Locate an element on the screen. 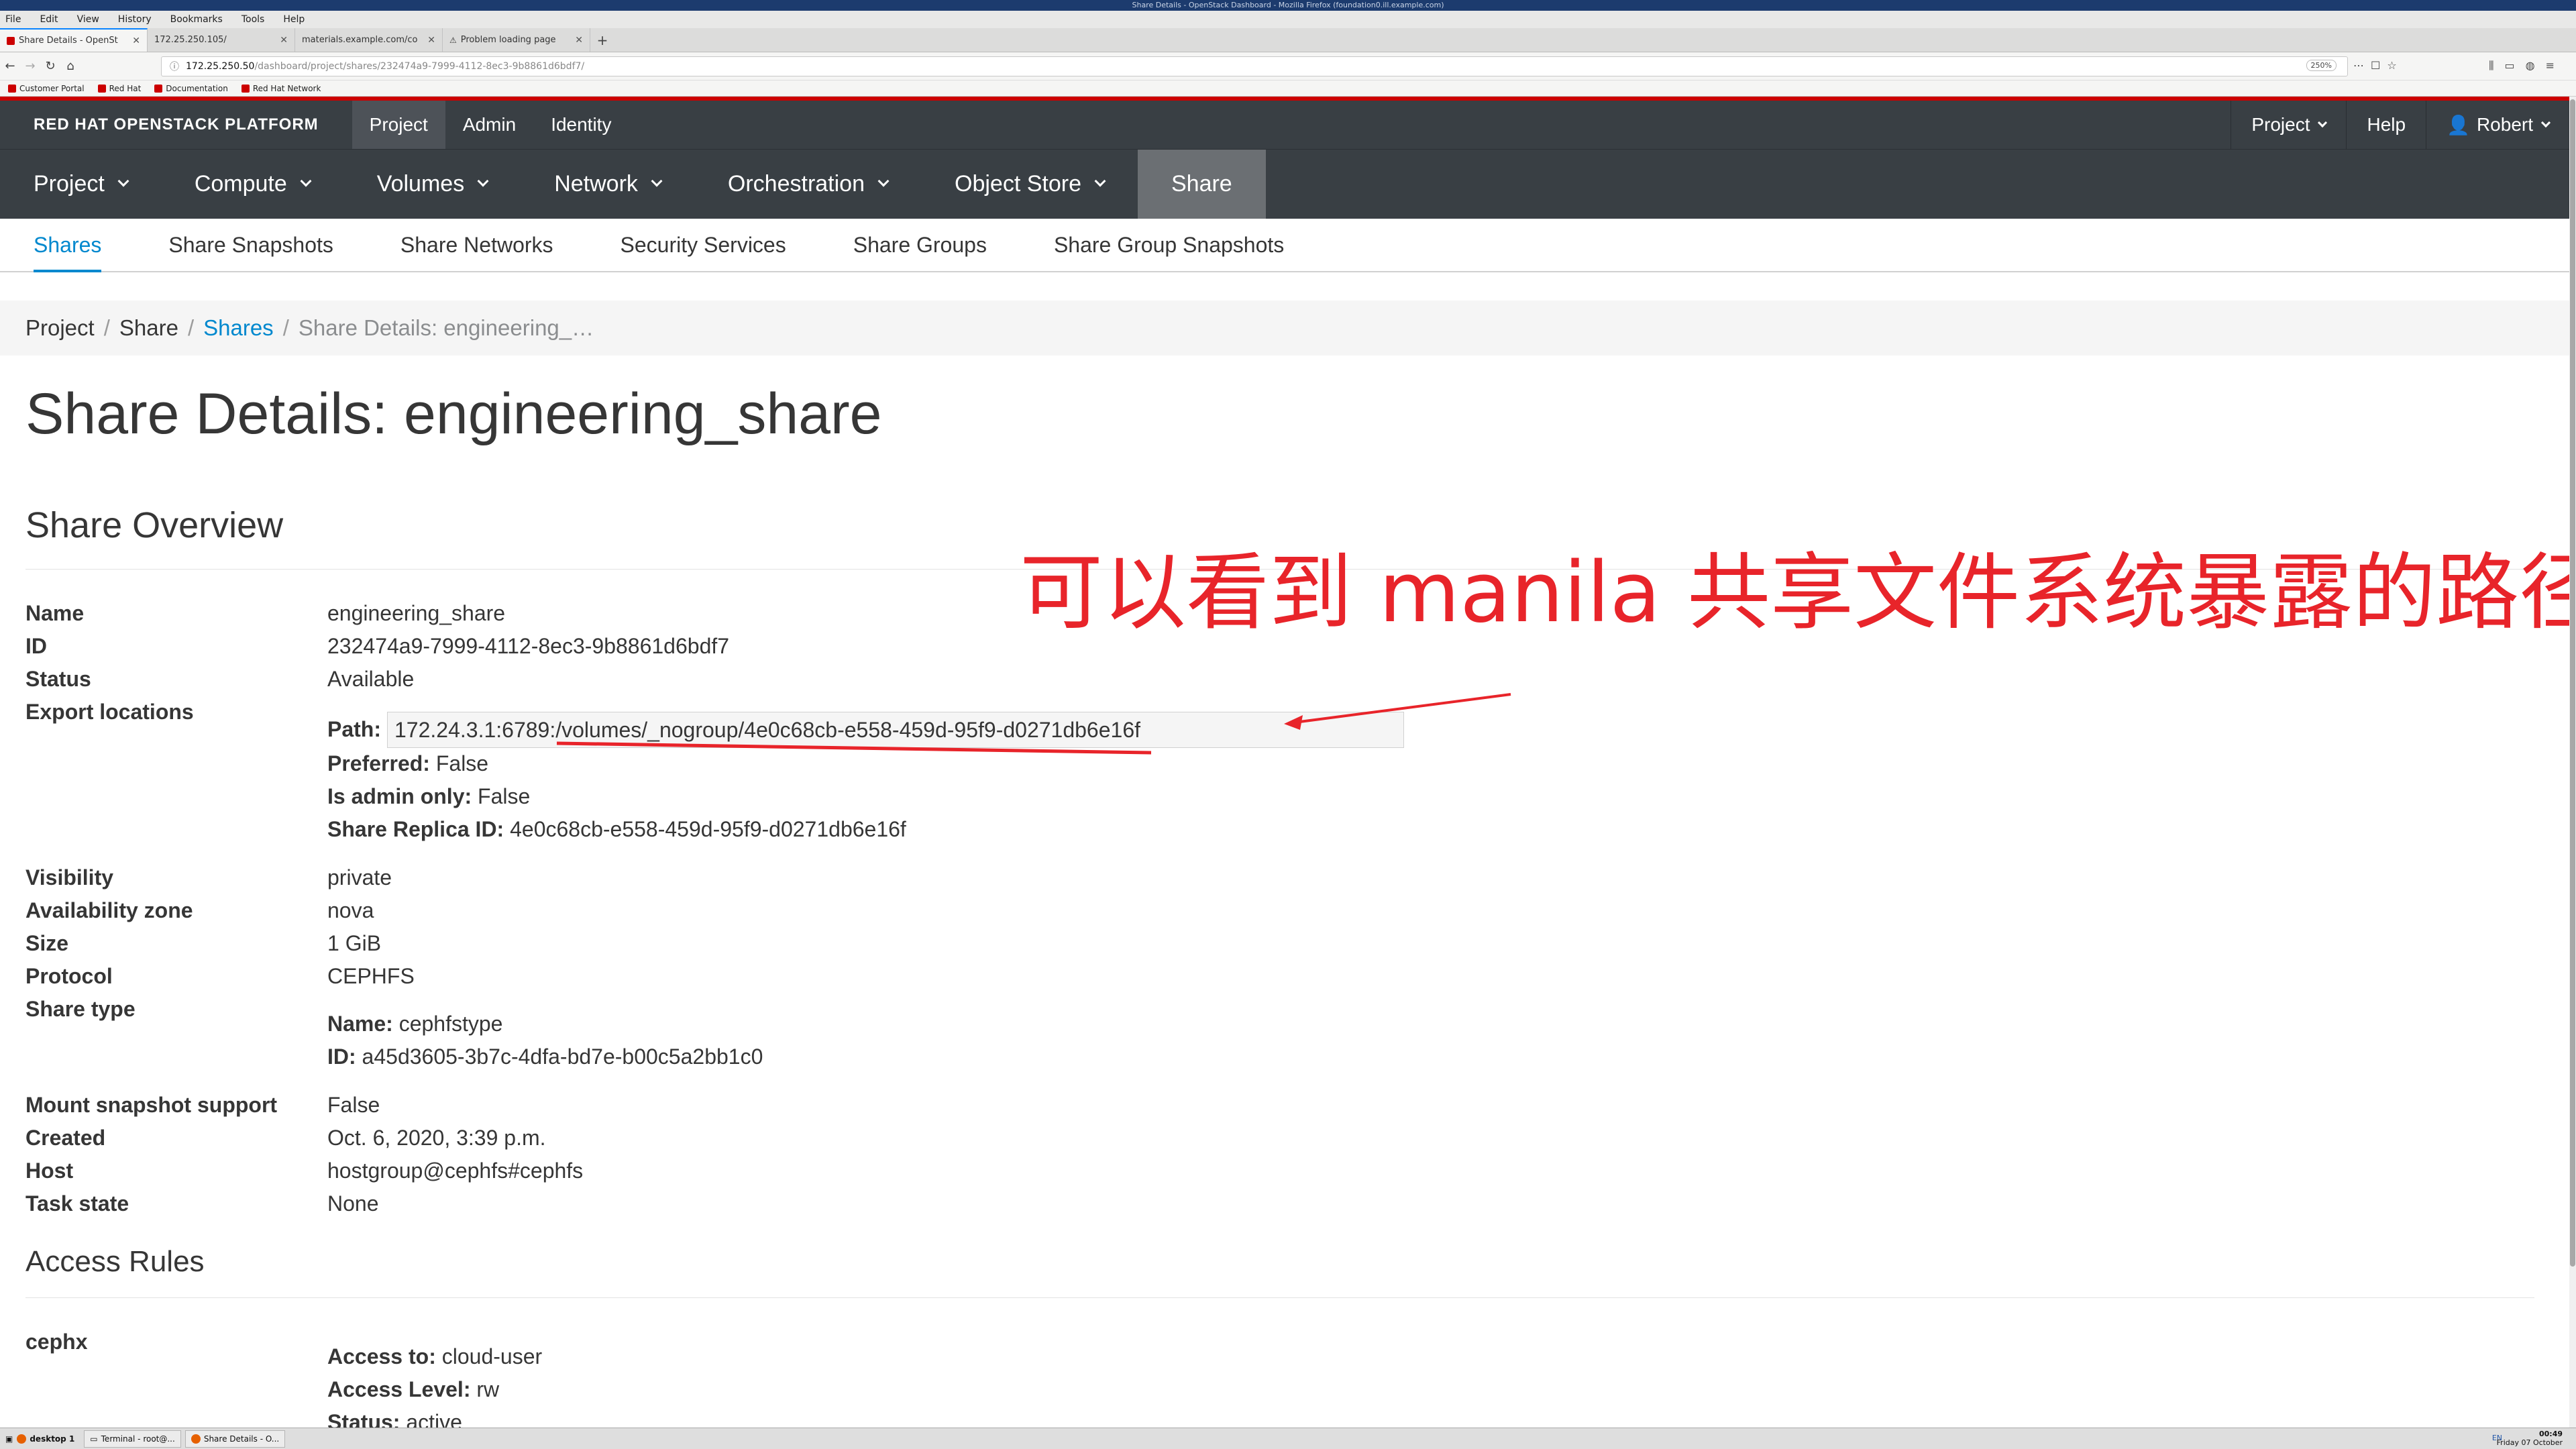 This screenshot has width=2576, height=1449. menu-help: Help is located at coordinates (294, 19).